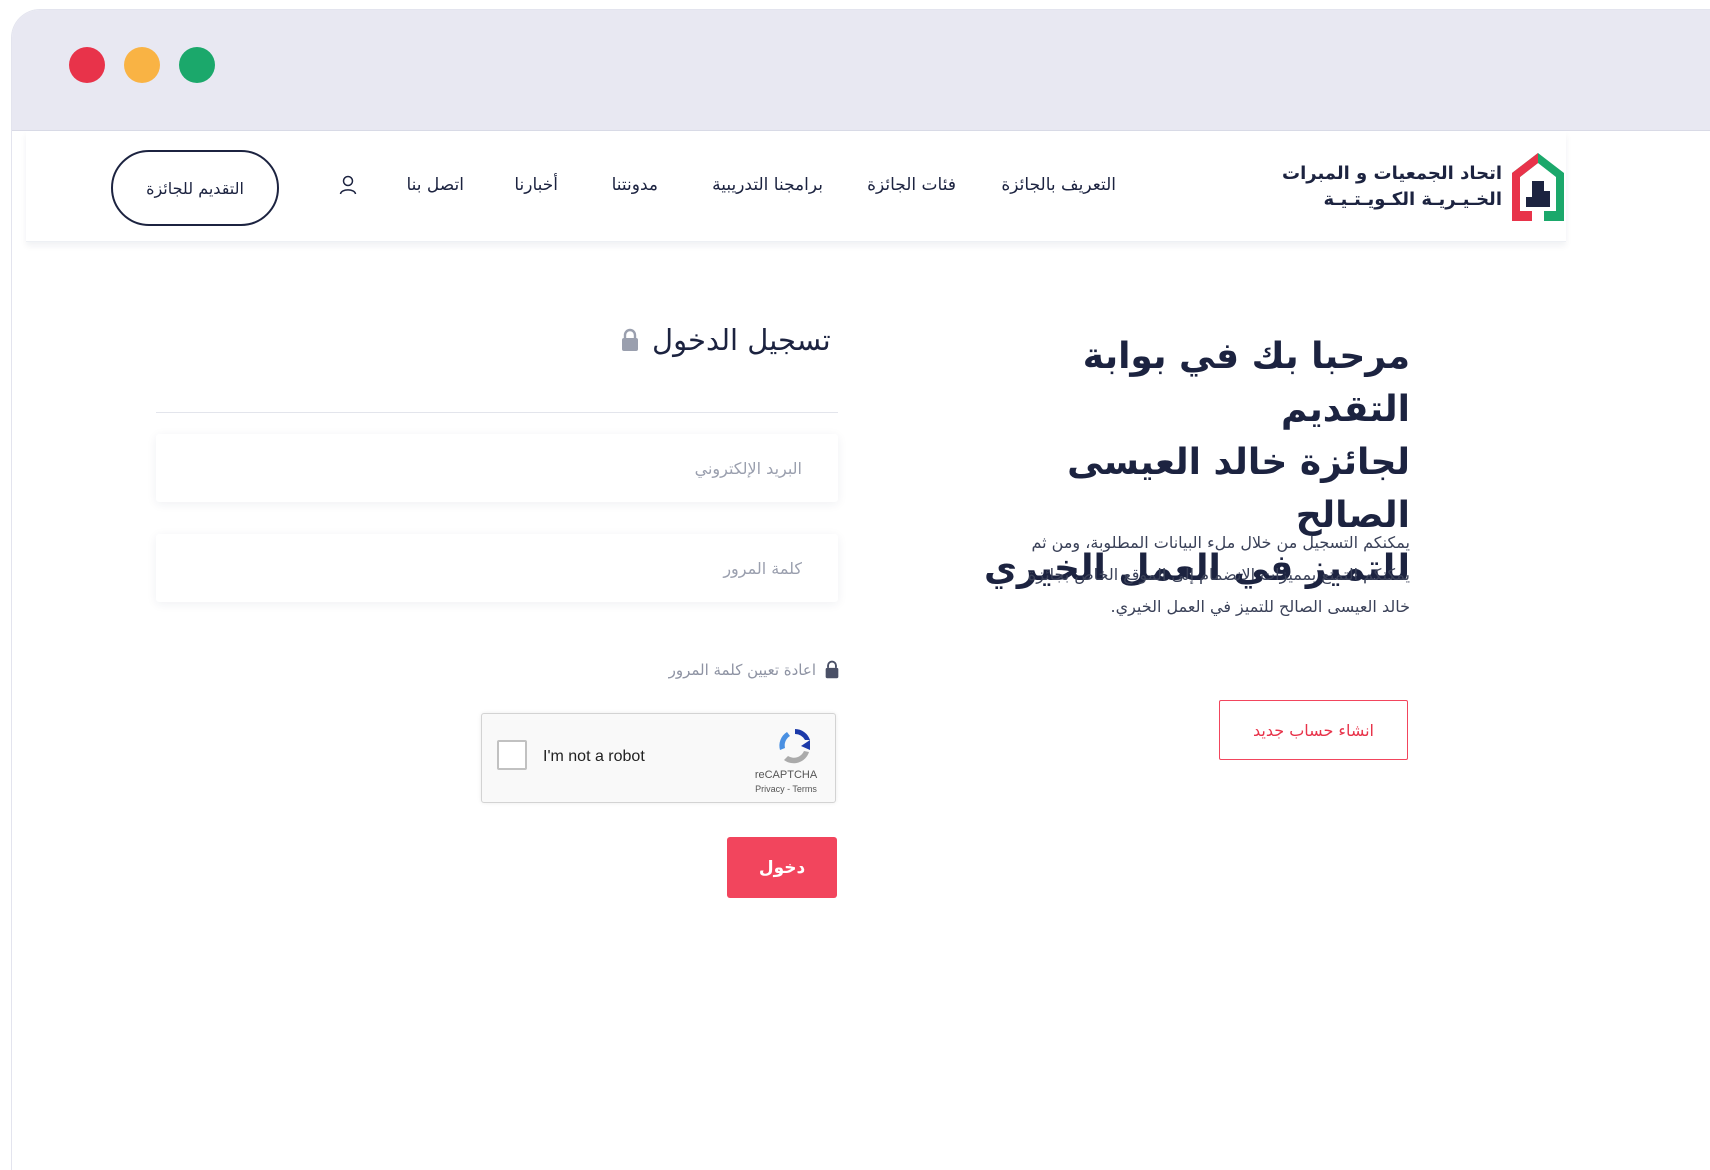  I want to click on nav-item-training-programs: برامجنا التدريبية, so click(767, 185).